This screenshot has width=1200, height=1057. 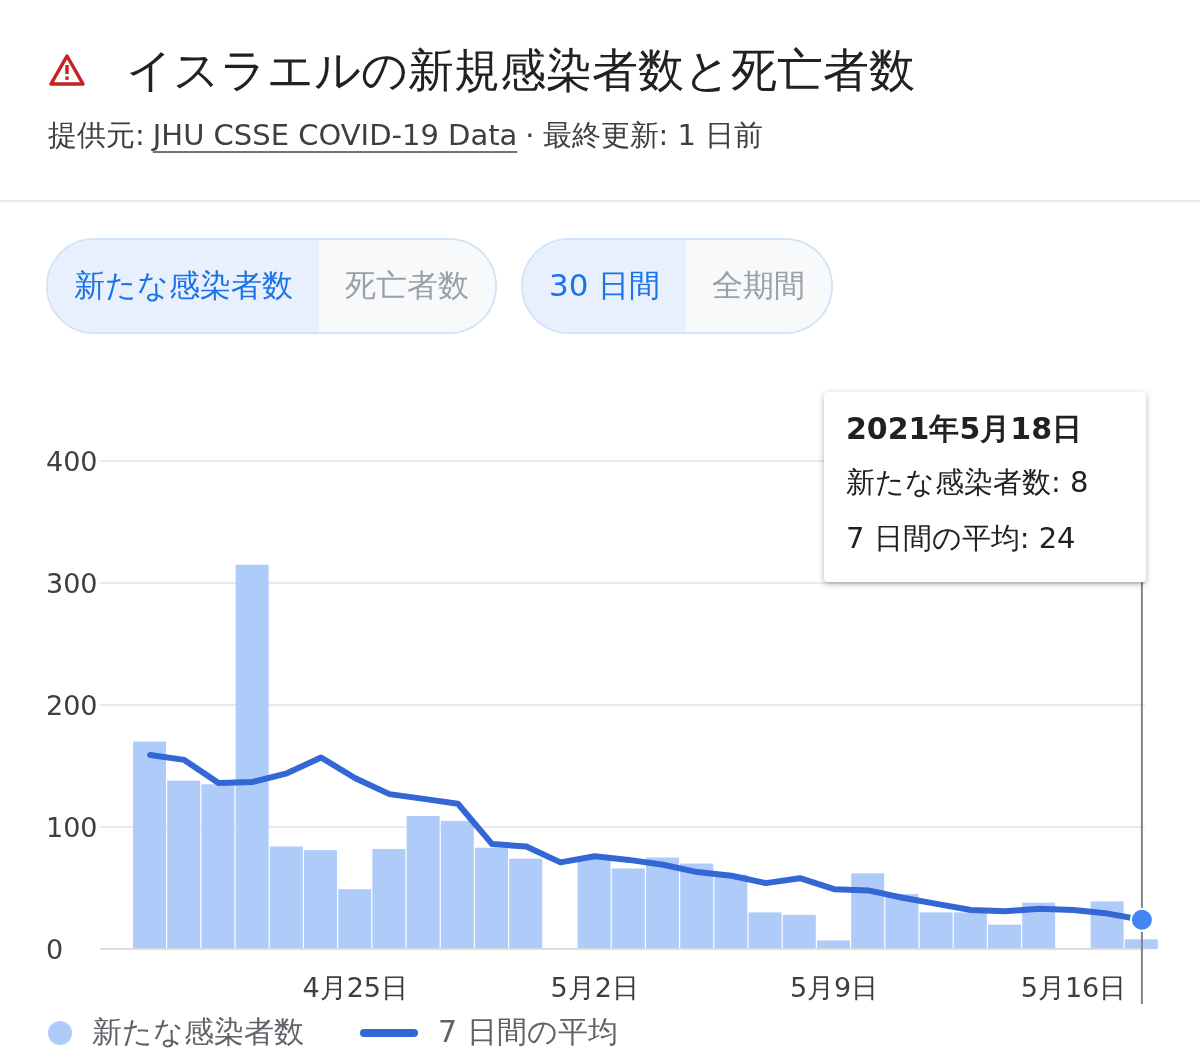 What do you see at coordinates (389, 1032) in the screenshot?
I see `legend-line-icon` at bounding box center [389, 1032].